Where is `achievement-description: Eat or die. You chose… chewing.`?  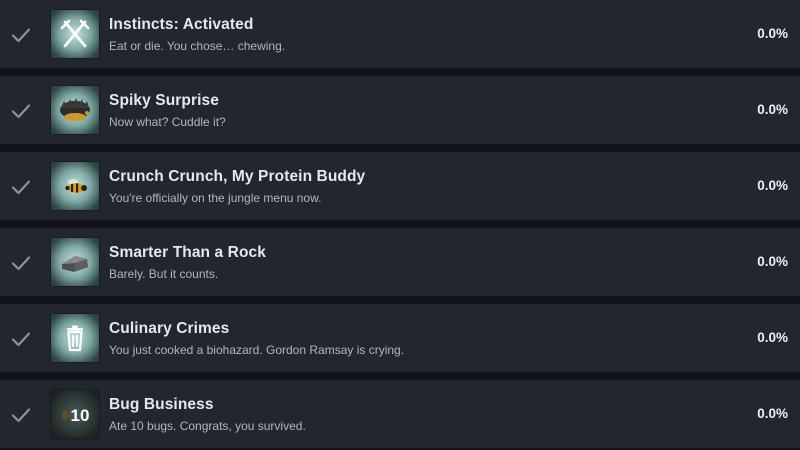 achievement-description: Eat or die. You chose… chewing. is located at coordinates (197, 46).